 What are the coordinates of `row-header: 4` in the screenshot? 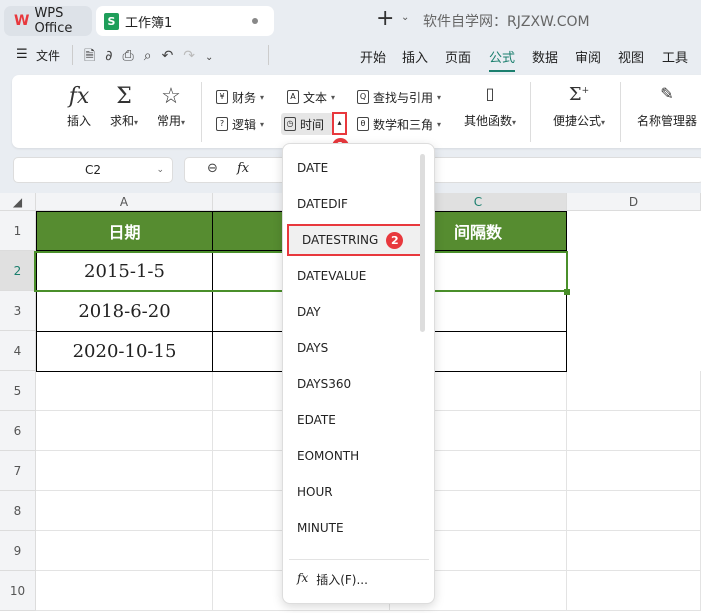 It's located at (18, 351).